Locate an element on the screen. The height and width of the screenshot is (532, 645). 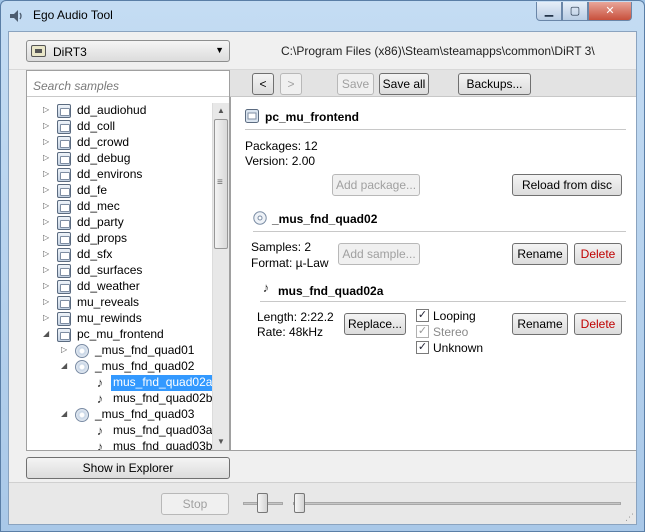
tree-scrollbar: ▲ ▼ is located at coordinates (220, 276).